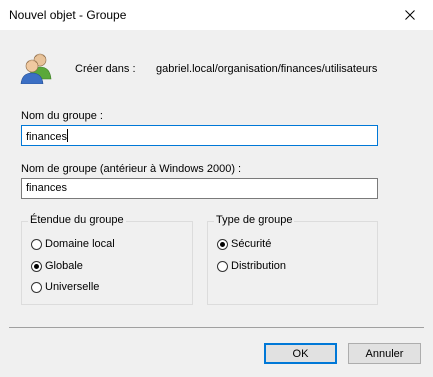 The height and width of the screenshot is (377, 433). I want to click on group-name-value: finances, so click(46, 137).